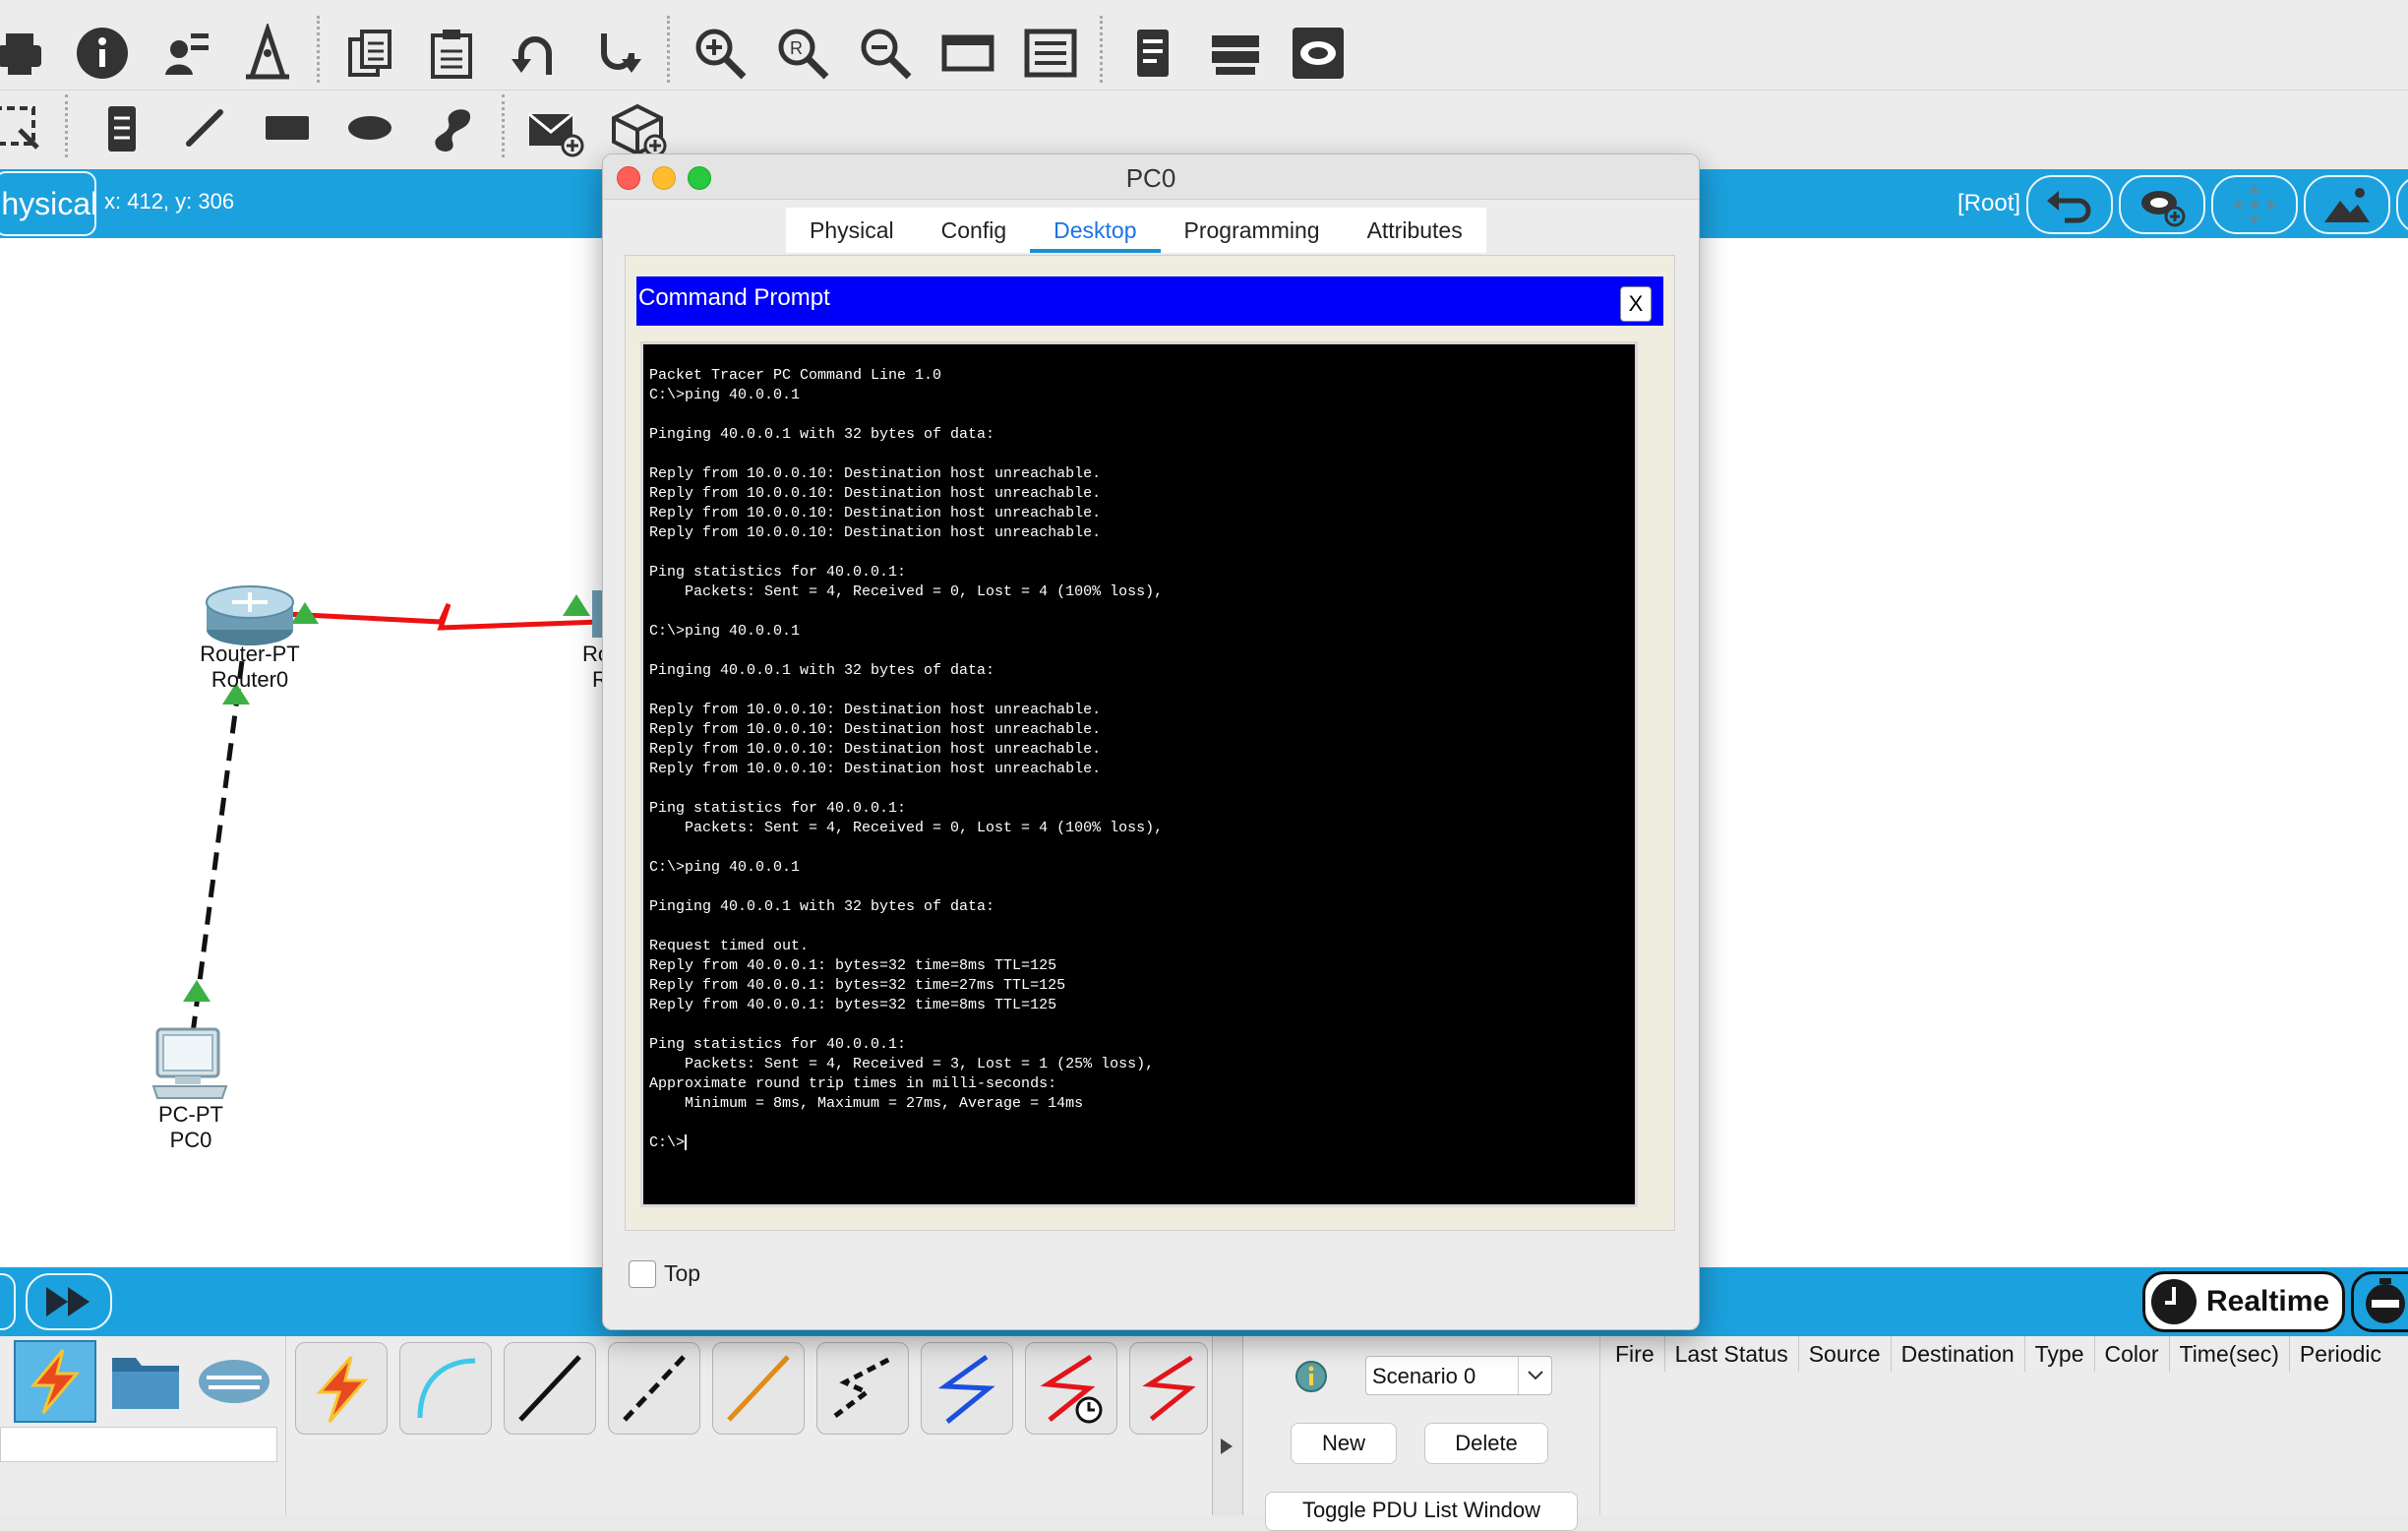  What do you see at coordinates (250, 615) in the screenshot?
I see `router-icon` at bounding box center [250, 615].